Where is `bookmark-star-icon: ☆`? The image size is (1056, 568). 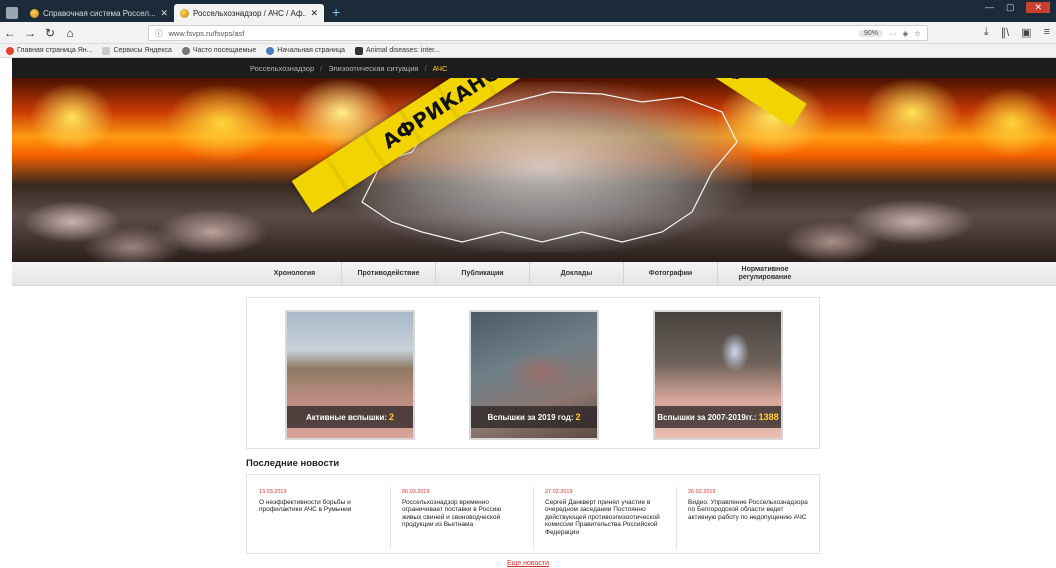 bookmark-star-icon: ☆ is located at coordinates (917, 33).